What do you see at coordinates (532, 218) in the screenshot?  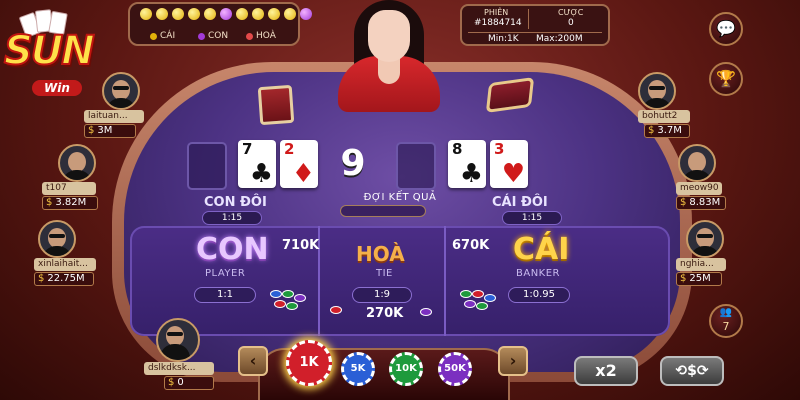 I see `cai-doi-ratio: 1:15` at bounding box center [532, 218].